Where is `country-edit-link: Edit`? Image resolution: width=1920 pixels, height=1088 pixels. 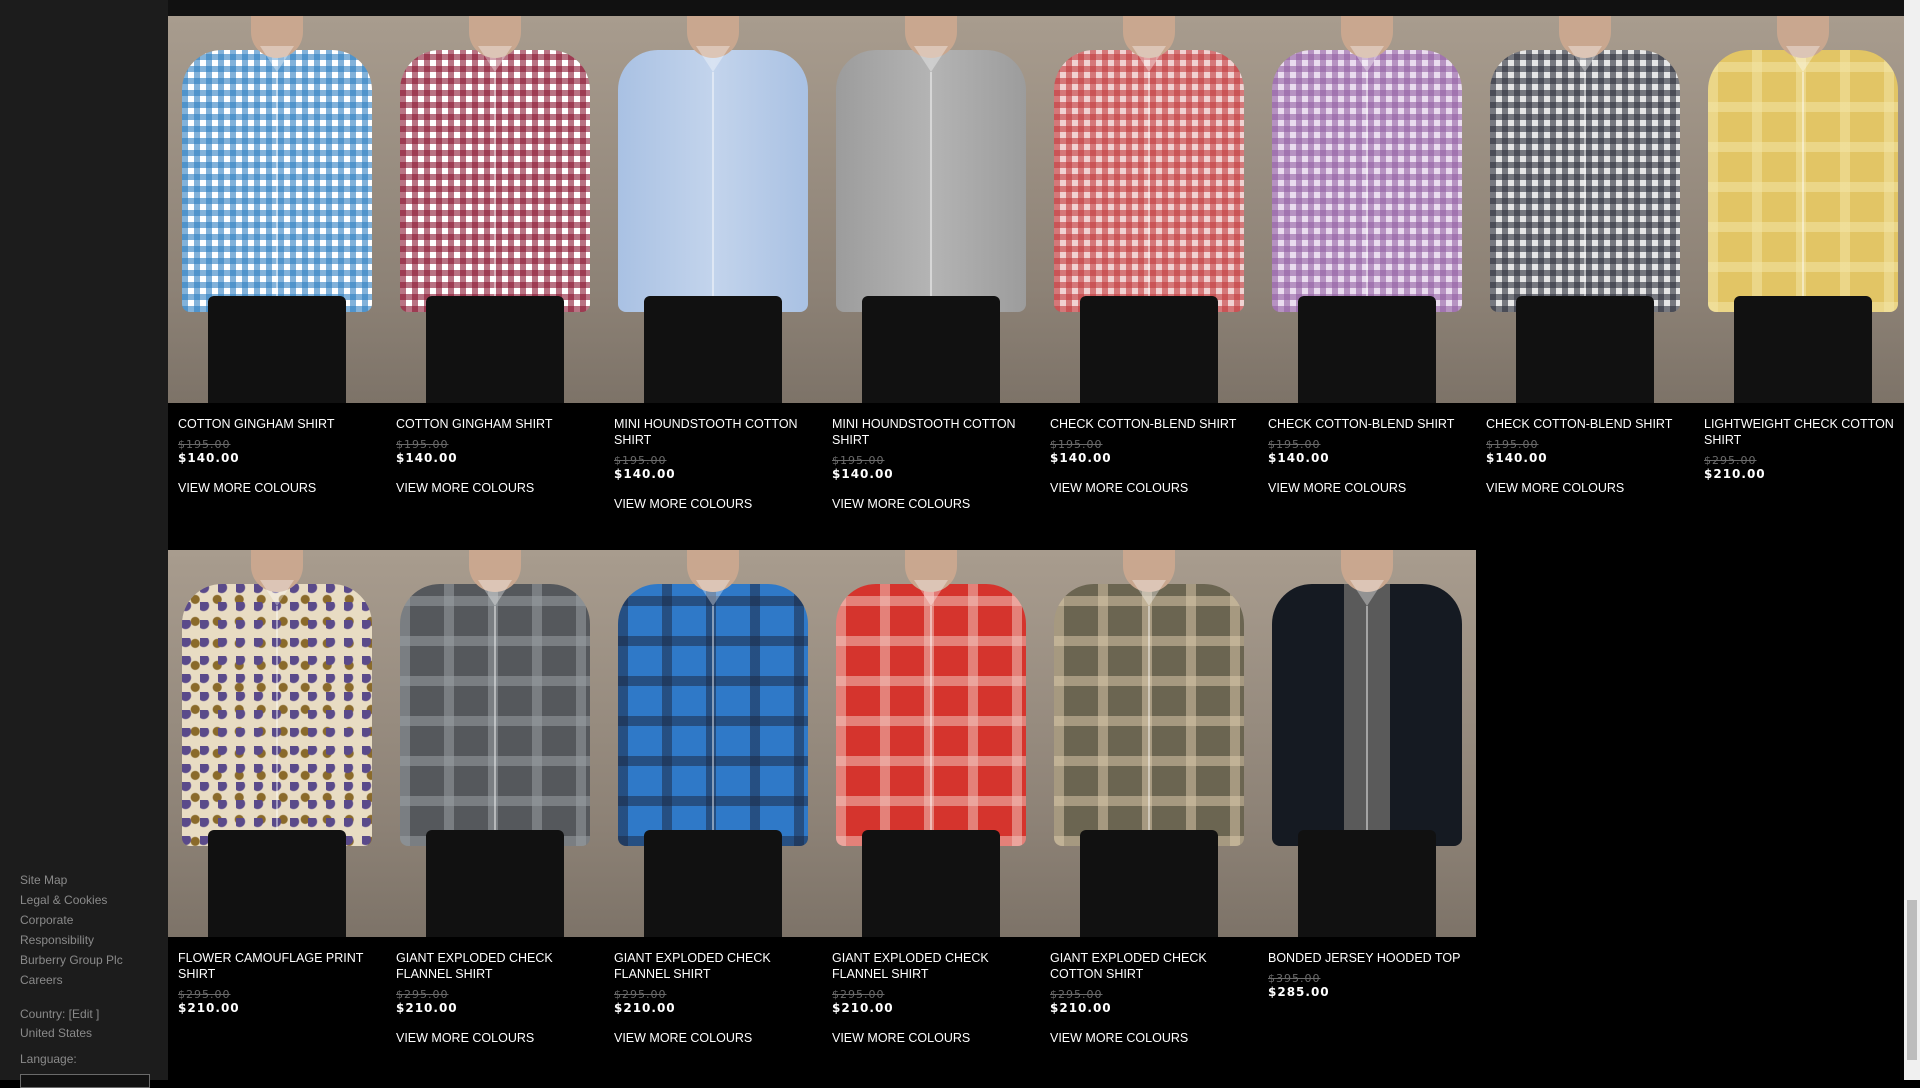 country-edit-link: Edit is located at coordinates (82, 1014).